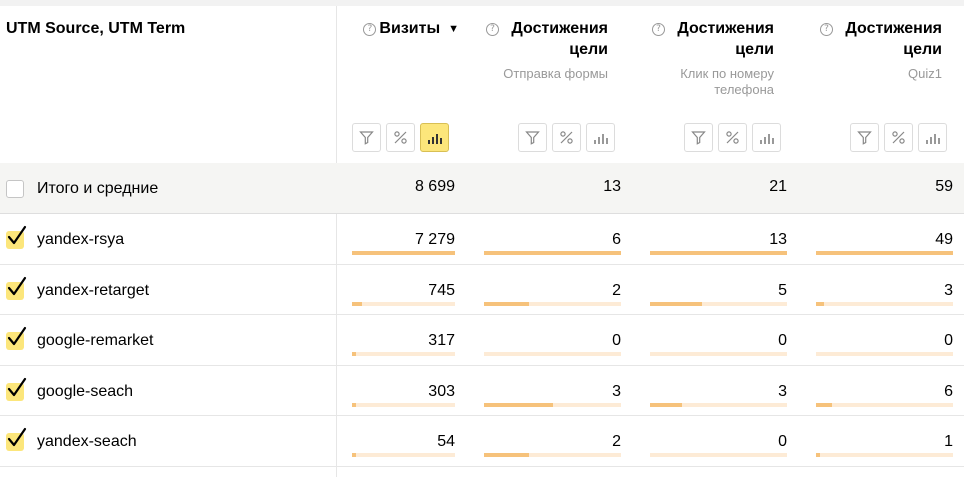  I want to click on column-title: Визиты, so click(410, 28).